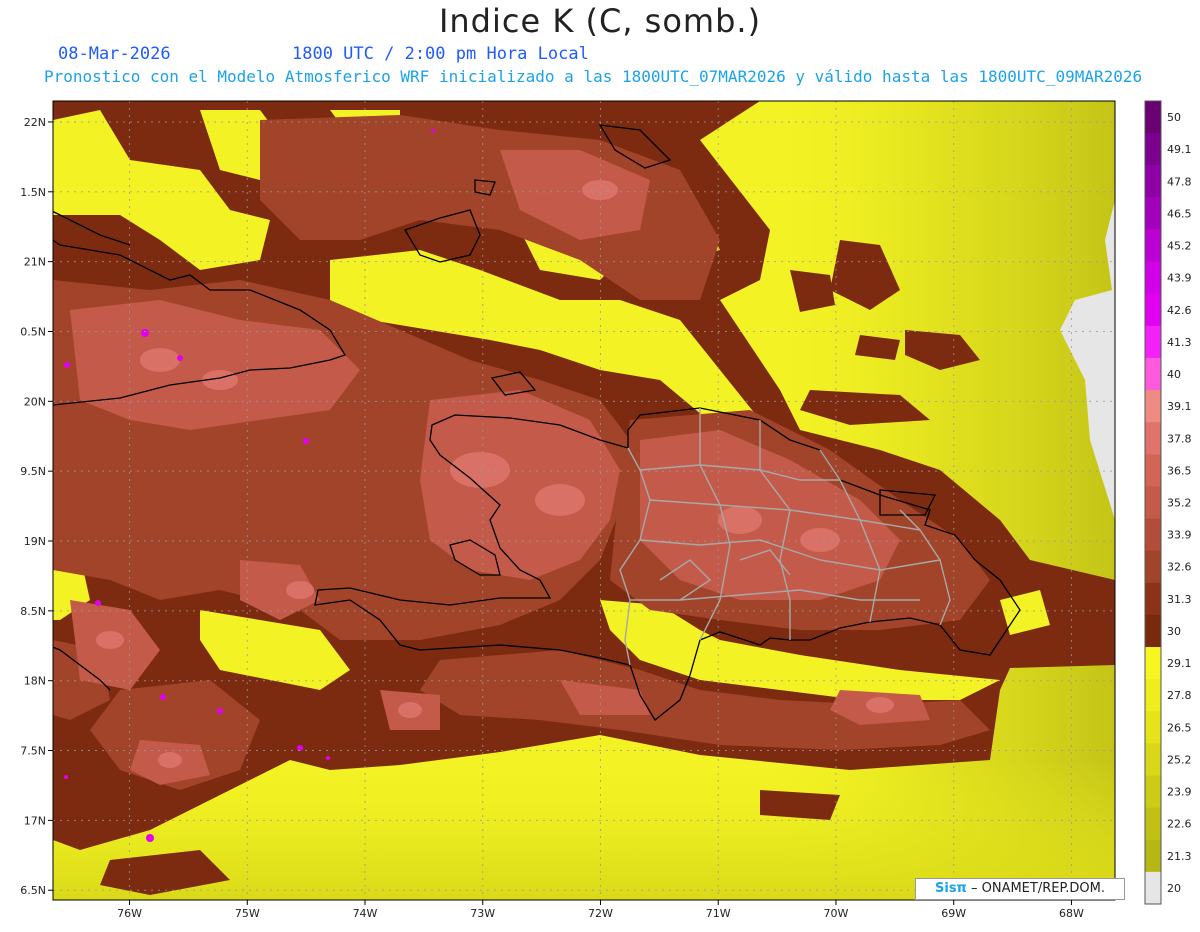 This screenshot has height=932, width=1200. What do you see at coordinates (35, 122) in the screenshot?
I see `lat-tick-label: 22N` at bounding box center [35, 122].